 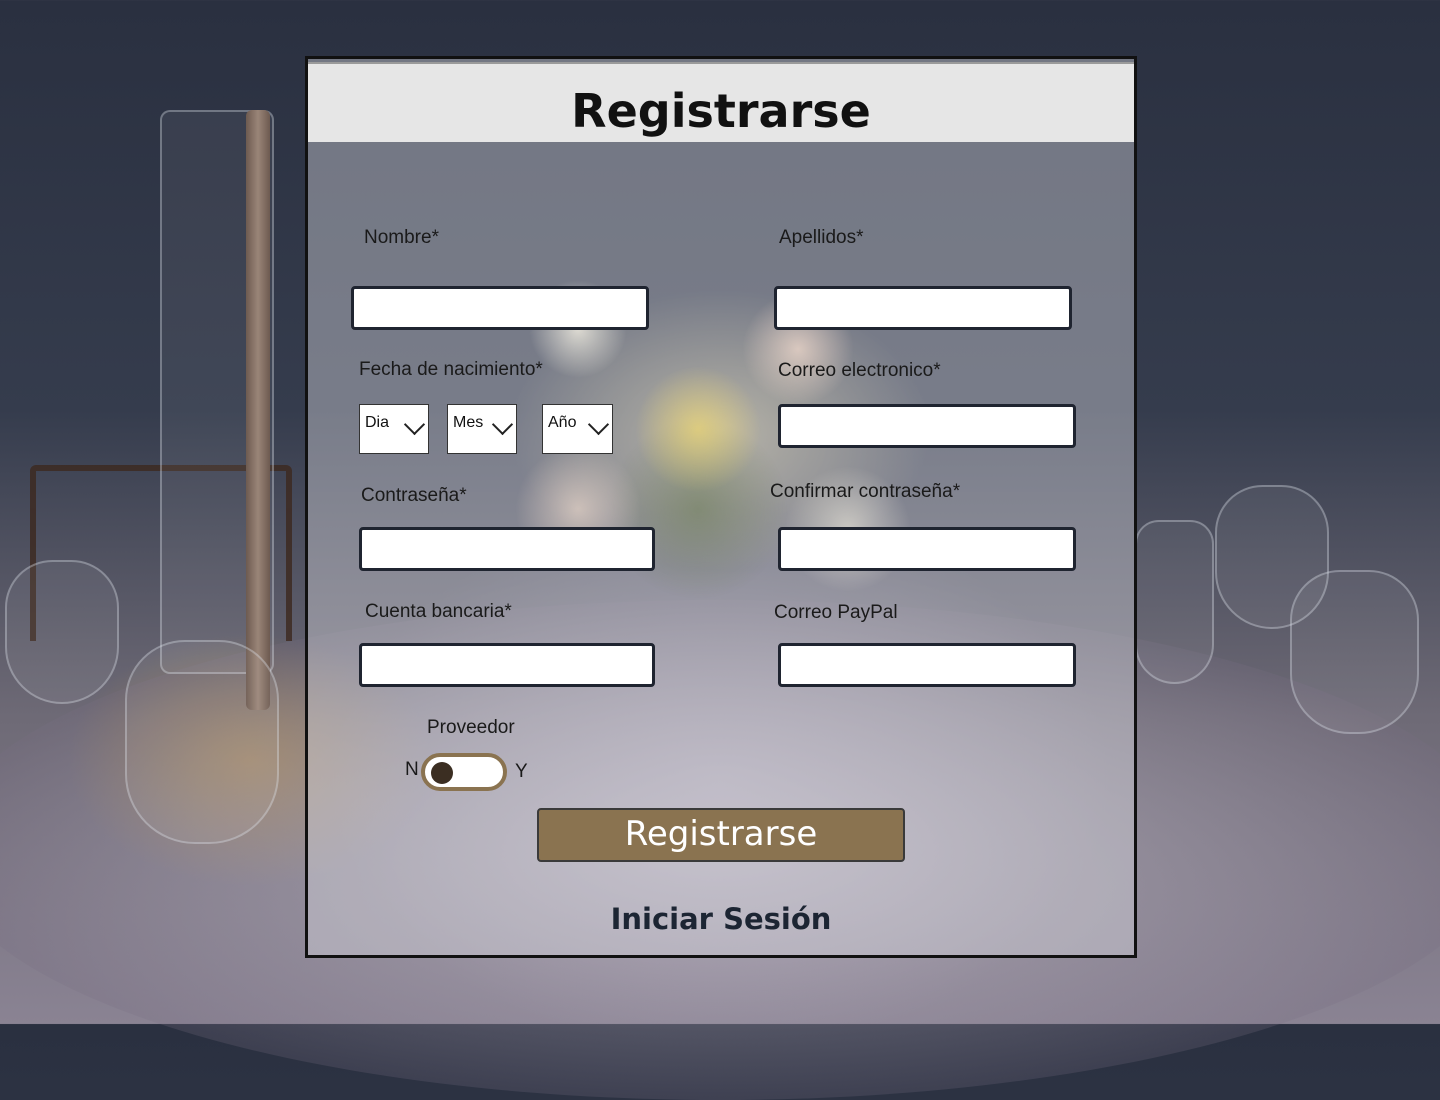 What do you see at coordinates (507, 665) in the screenshot?
I see `cuenta-bancaria-input` at bounding box center [507, 665].